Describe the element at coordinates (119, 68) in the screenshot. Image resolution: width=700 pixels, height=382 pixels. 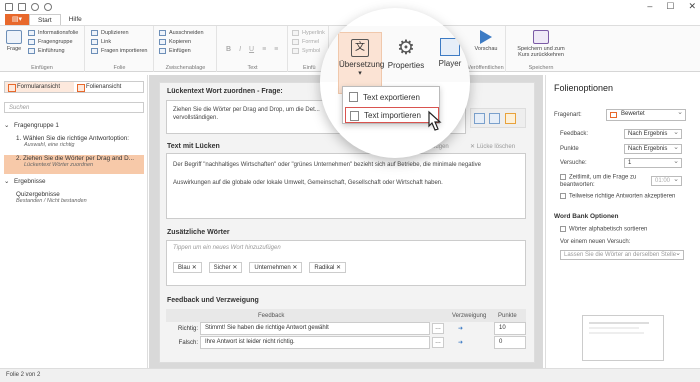
I see `group-label: Folie` at that location.